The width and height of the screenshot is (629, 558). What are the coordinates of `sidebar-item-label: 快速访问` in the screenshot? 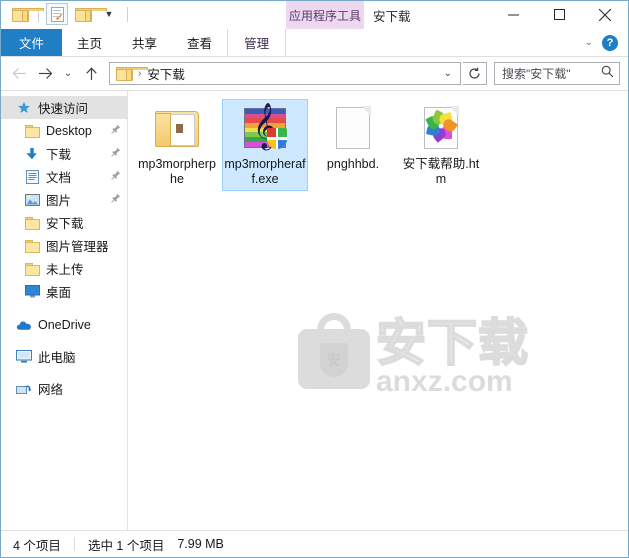 It's located at (63, 109).